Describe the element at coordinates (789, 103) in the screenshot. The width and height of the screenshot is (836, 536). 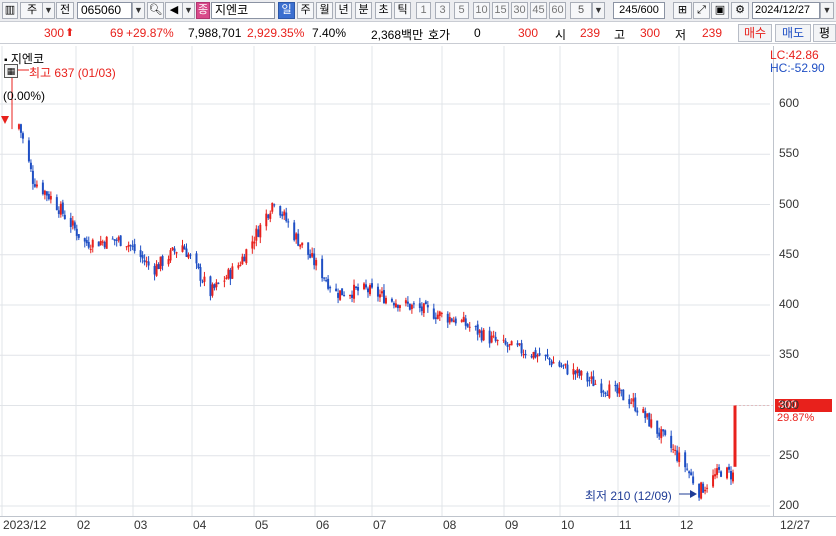
I see `y-tick-label: 600` at that location.